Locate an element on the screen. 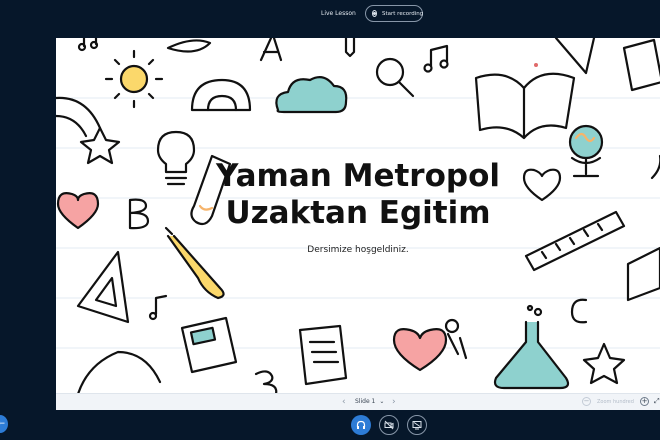  slide-title-line-2: Uzaktan Egitim is located at coordinates (358, 213).